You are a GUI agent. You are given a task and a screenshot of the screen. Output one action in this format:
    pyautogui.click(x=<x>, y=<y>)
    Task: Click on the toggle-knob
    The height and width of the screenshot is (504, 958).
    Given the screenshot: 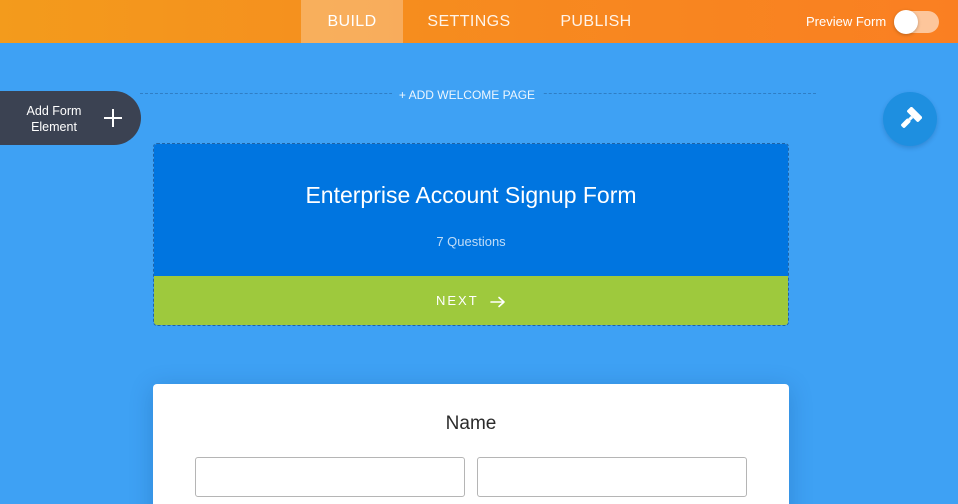 What is the action you would take?
    pyautogui.click(x=906, y=22)
    